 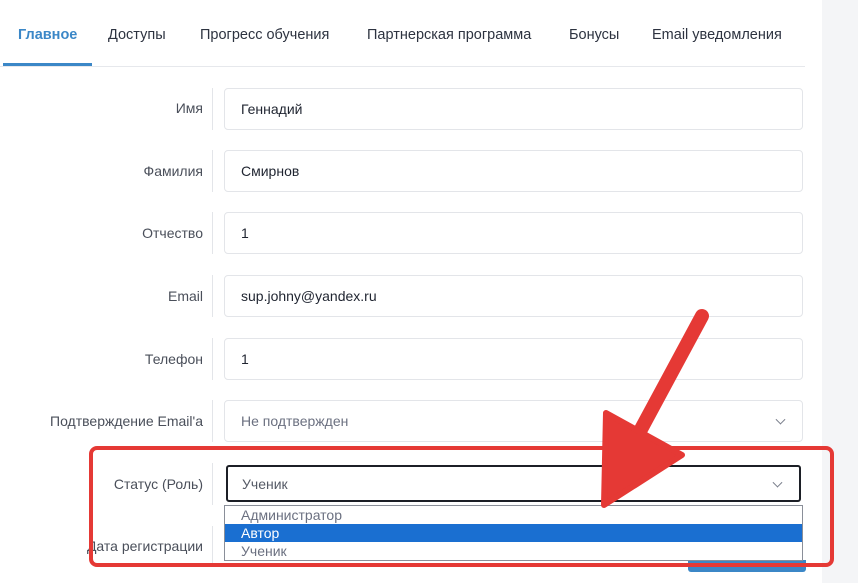 What do you see at coordinates (513, 296) in the screenshot?
I see `email-field: sup.johny@yandex.ru` at bounding box center [513, 296].